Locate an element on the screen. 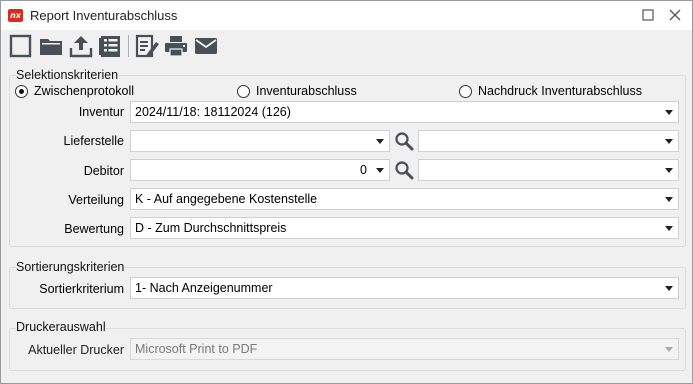  maximize-button is located at coordinates (648, 15).